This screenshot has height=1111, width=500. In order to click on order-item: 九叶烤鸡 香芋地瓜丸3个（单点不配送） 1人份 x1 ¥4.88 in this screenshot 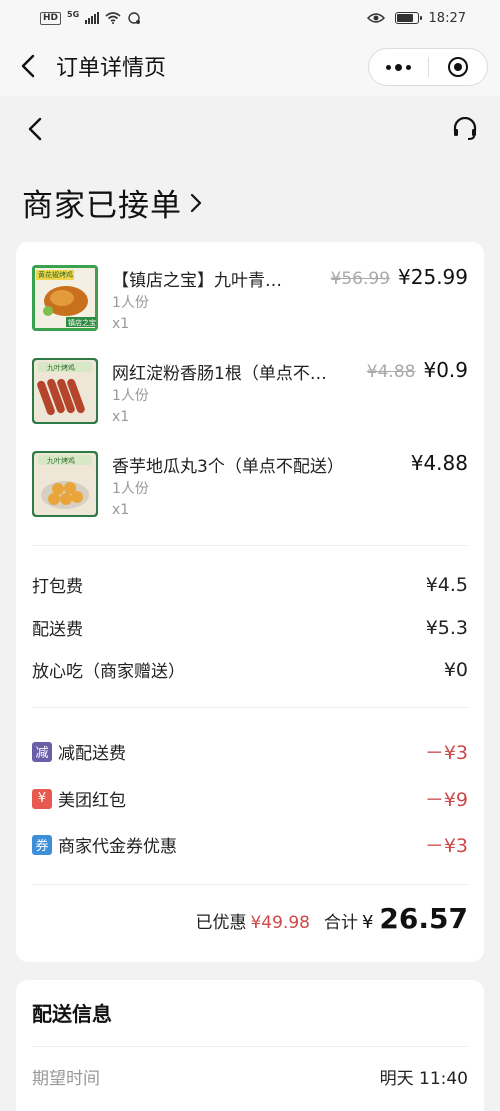, I will do `click(250, 491)`.